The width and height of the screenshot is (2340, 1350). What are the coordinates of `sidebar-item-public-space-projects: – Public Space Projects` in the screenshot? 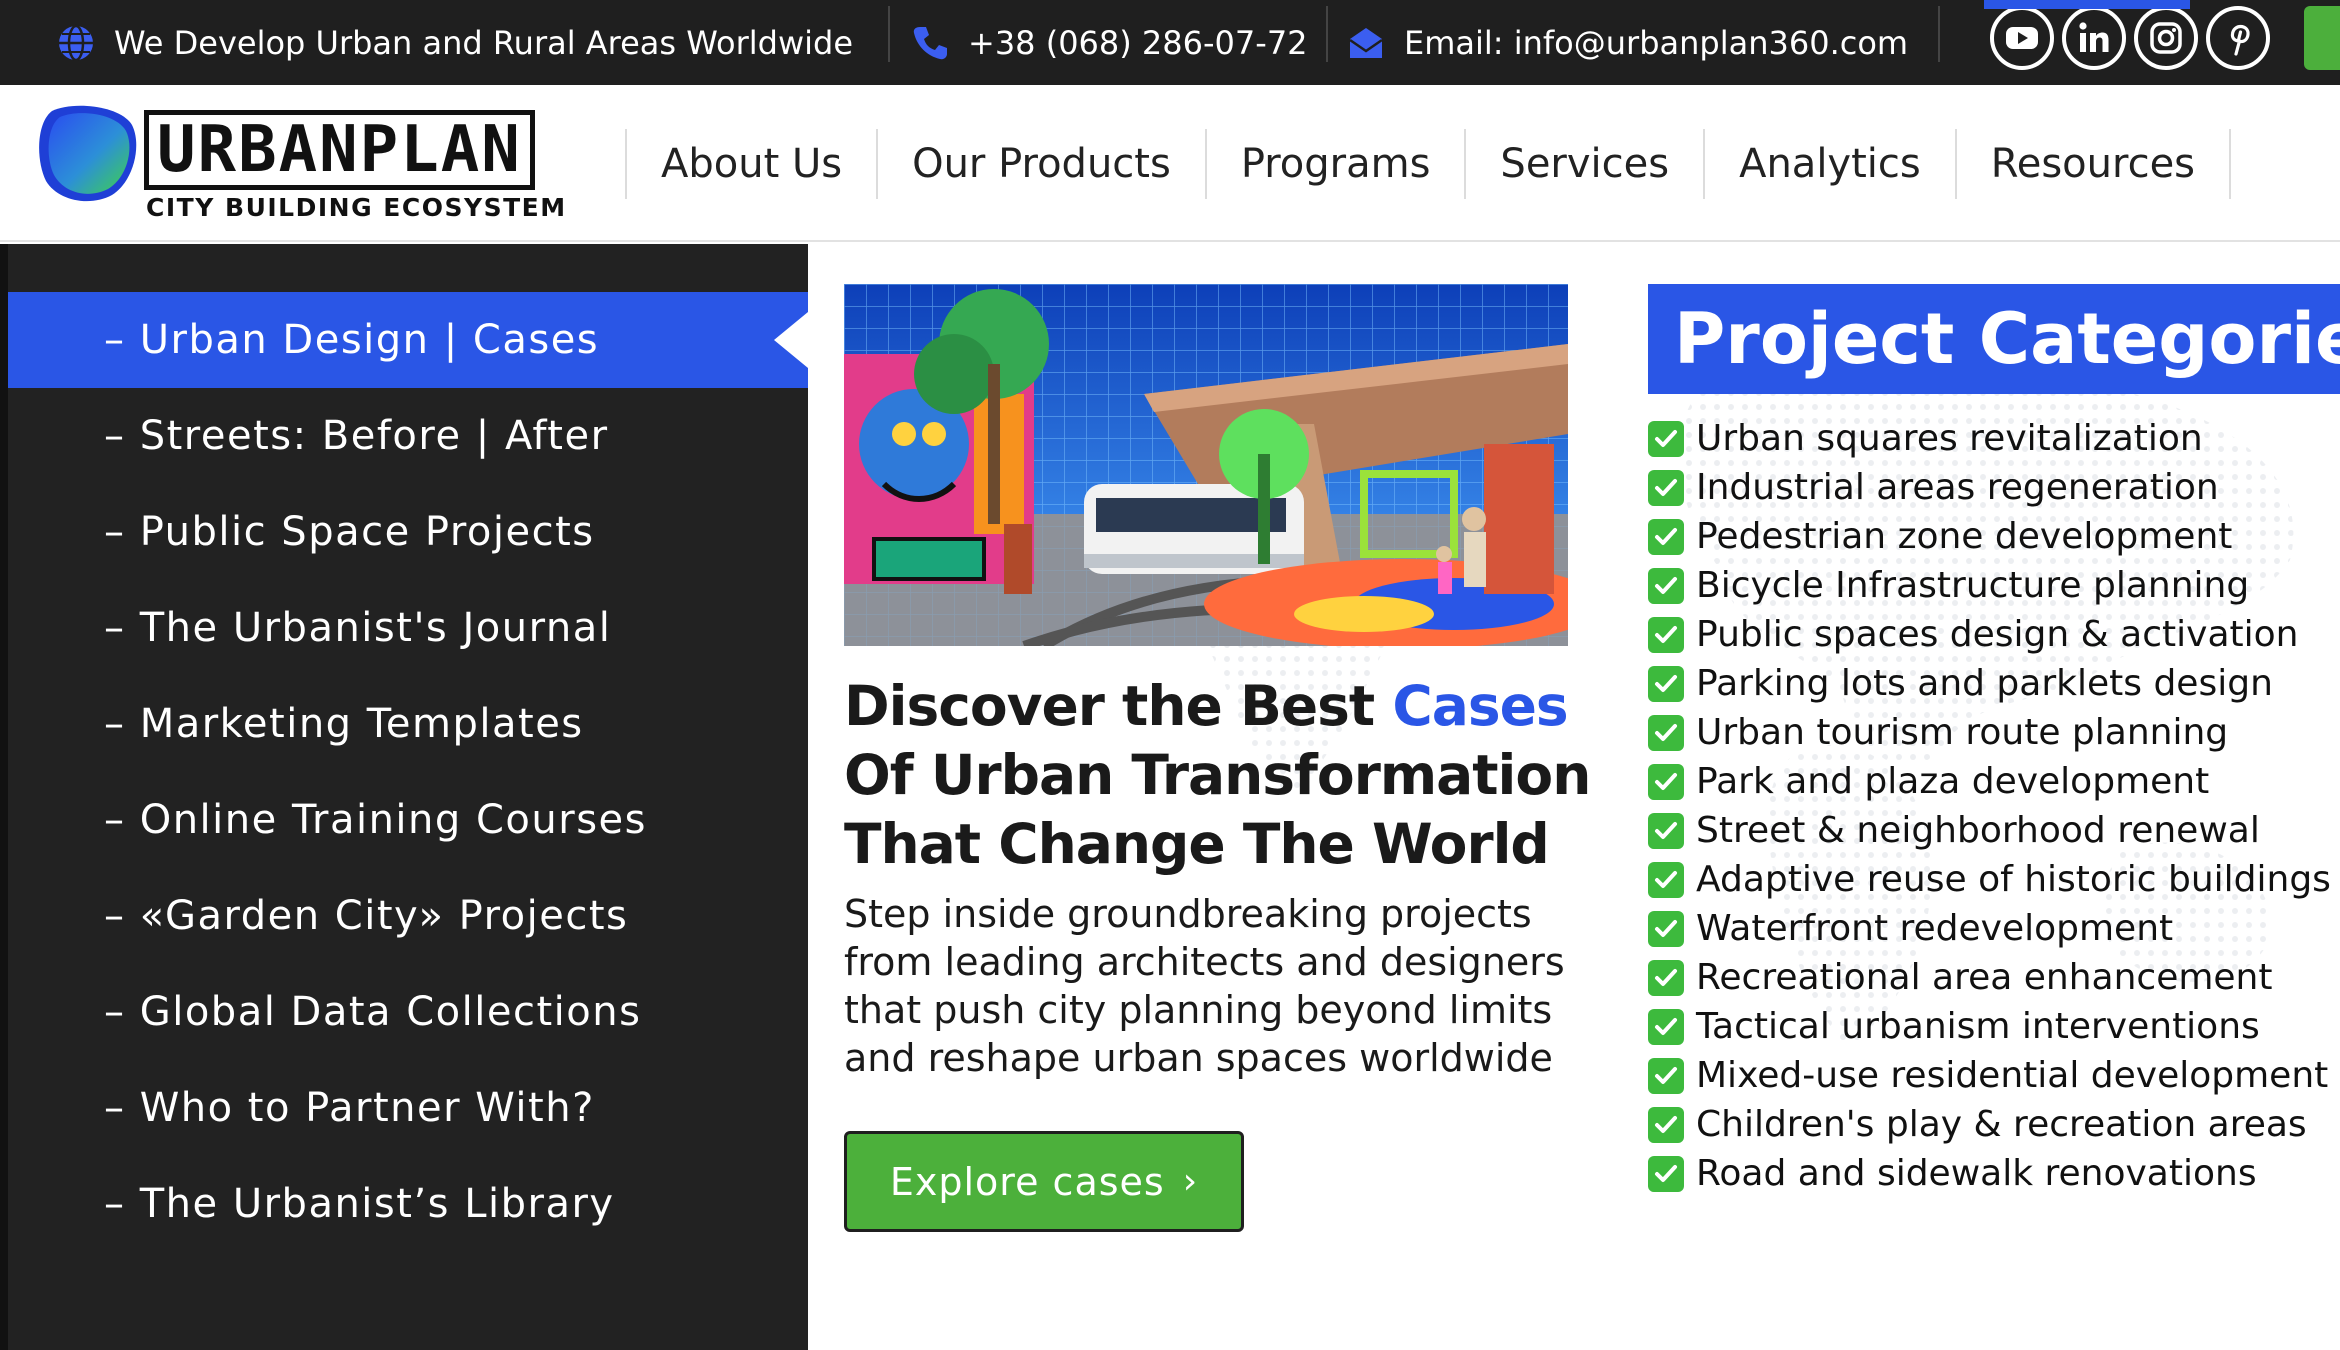 It's located at (408, 532).